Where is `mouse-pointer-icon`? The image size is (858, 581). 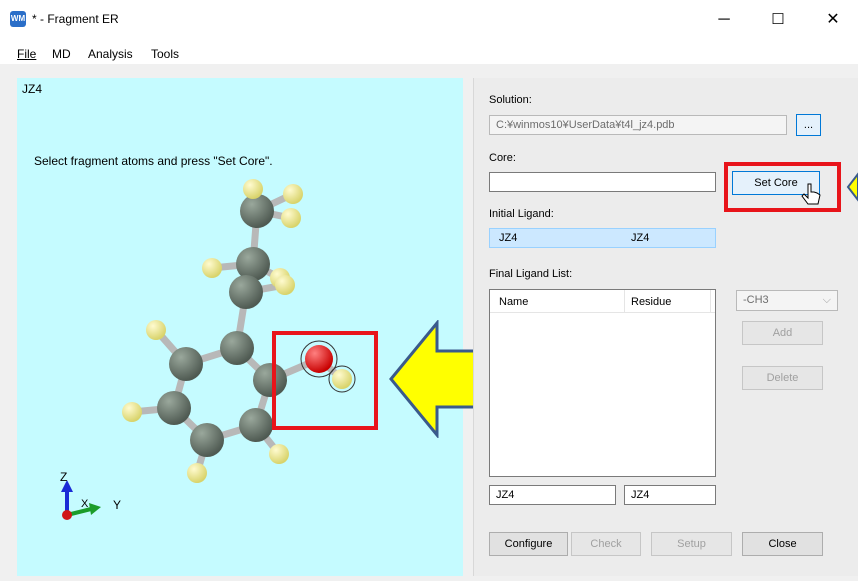 mouse-pointer-icon is located at coordinates (811, 194).